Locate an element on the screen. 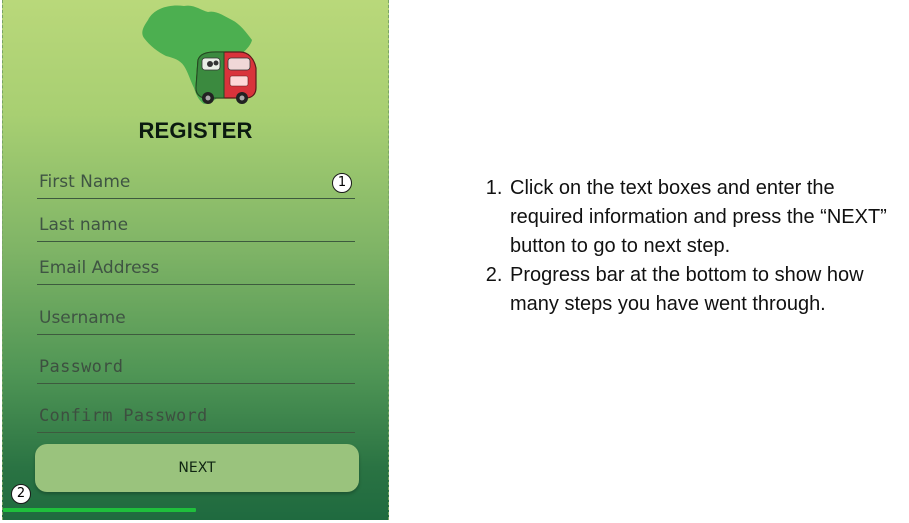 This screenshot has width=909, height=523. username-input is located at coordinates (196, 318).